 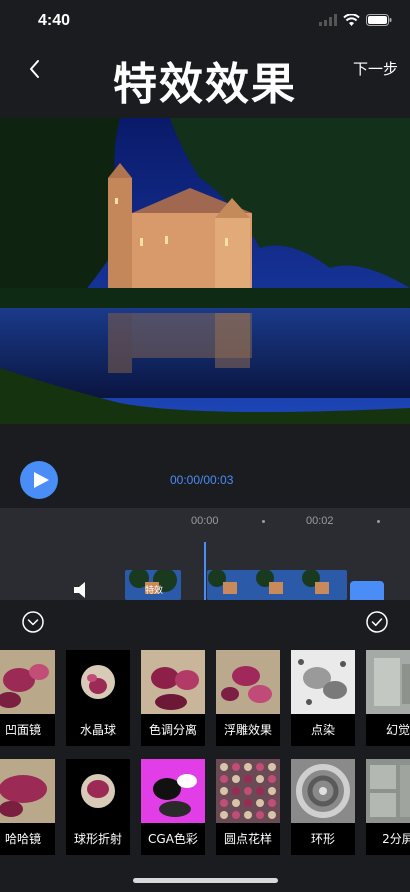 I want to click on effect-illusion: 幻觉, so click(x=388, y=698).